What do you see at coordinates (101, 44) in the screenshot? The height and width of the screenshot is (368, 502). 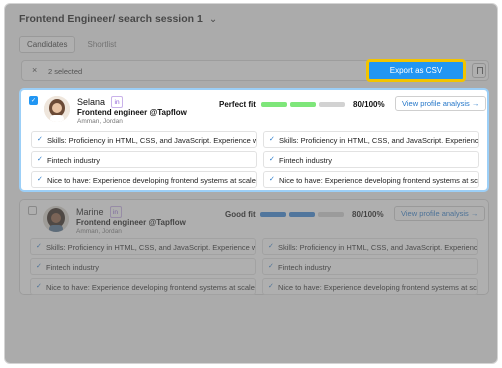 I see `tab-shortlist: Shortlist` at bounding box center [101, 44].